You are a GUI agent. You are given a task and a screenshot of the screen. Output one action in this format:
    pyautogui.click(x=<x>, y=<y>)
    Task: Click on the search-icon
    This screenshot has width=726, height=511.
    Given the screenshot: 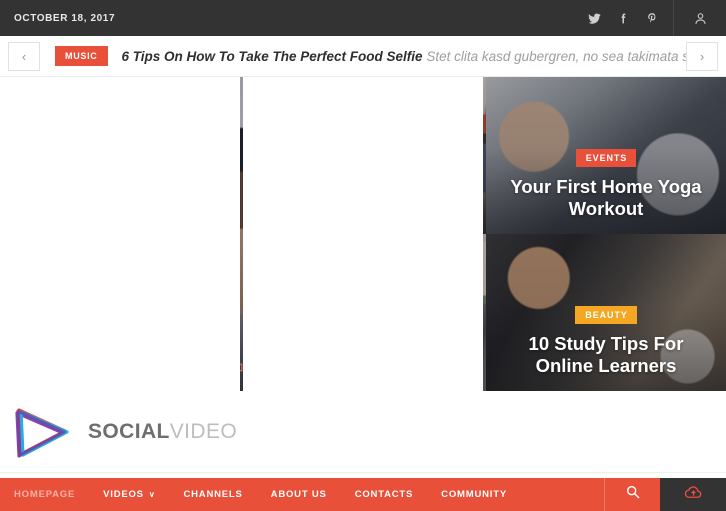 What is the action you would take?
    pyautogui.click(x=633, y=494)
    